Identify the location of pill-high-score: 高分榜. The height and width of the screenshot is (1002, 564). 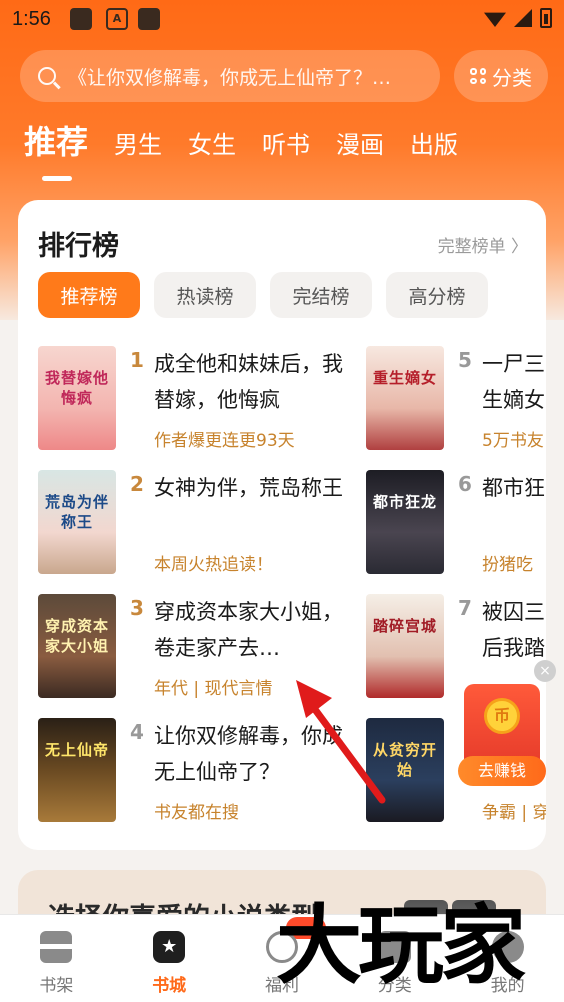
(437, 295).